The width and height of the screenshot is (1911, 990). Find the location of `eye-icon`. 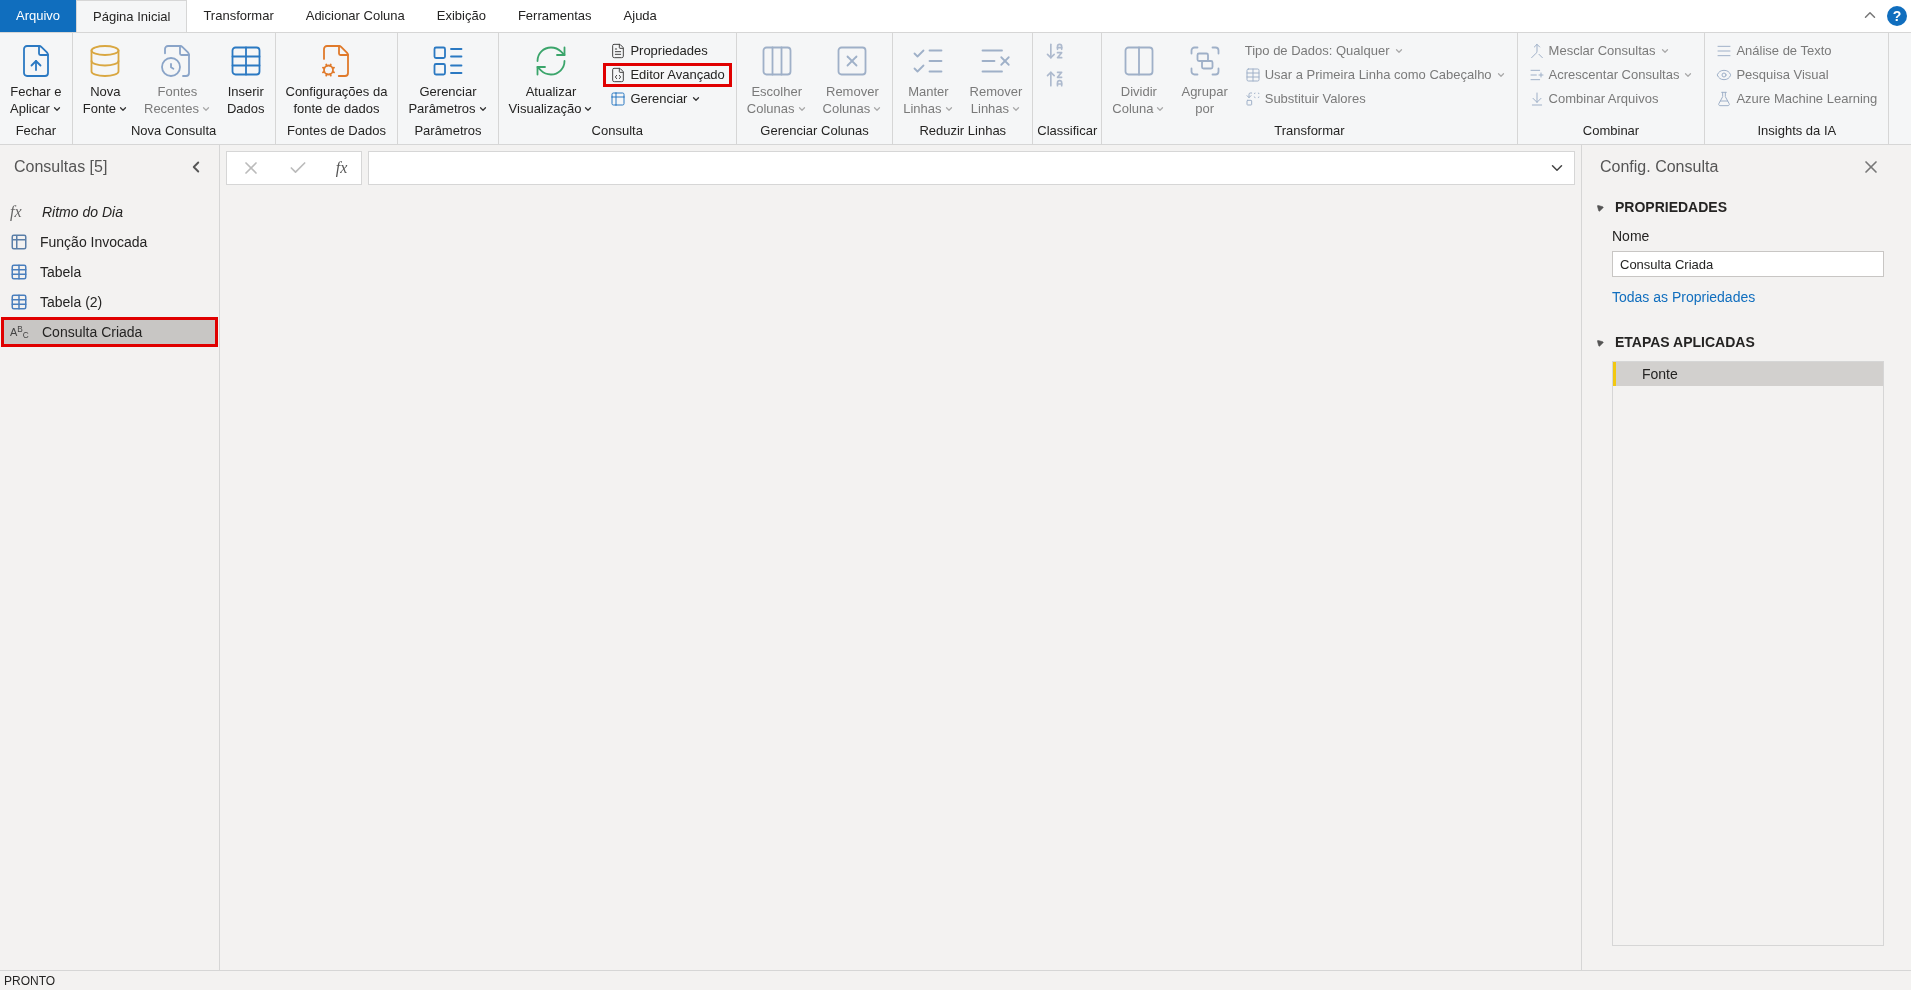

eye-icon is located at coordinates (1724, 75).